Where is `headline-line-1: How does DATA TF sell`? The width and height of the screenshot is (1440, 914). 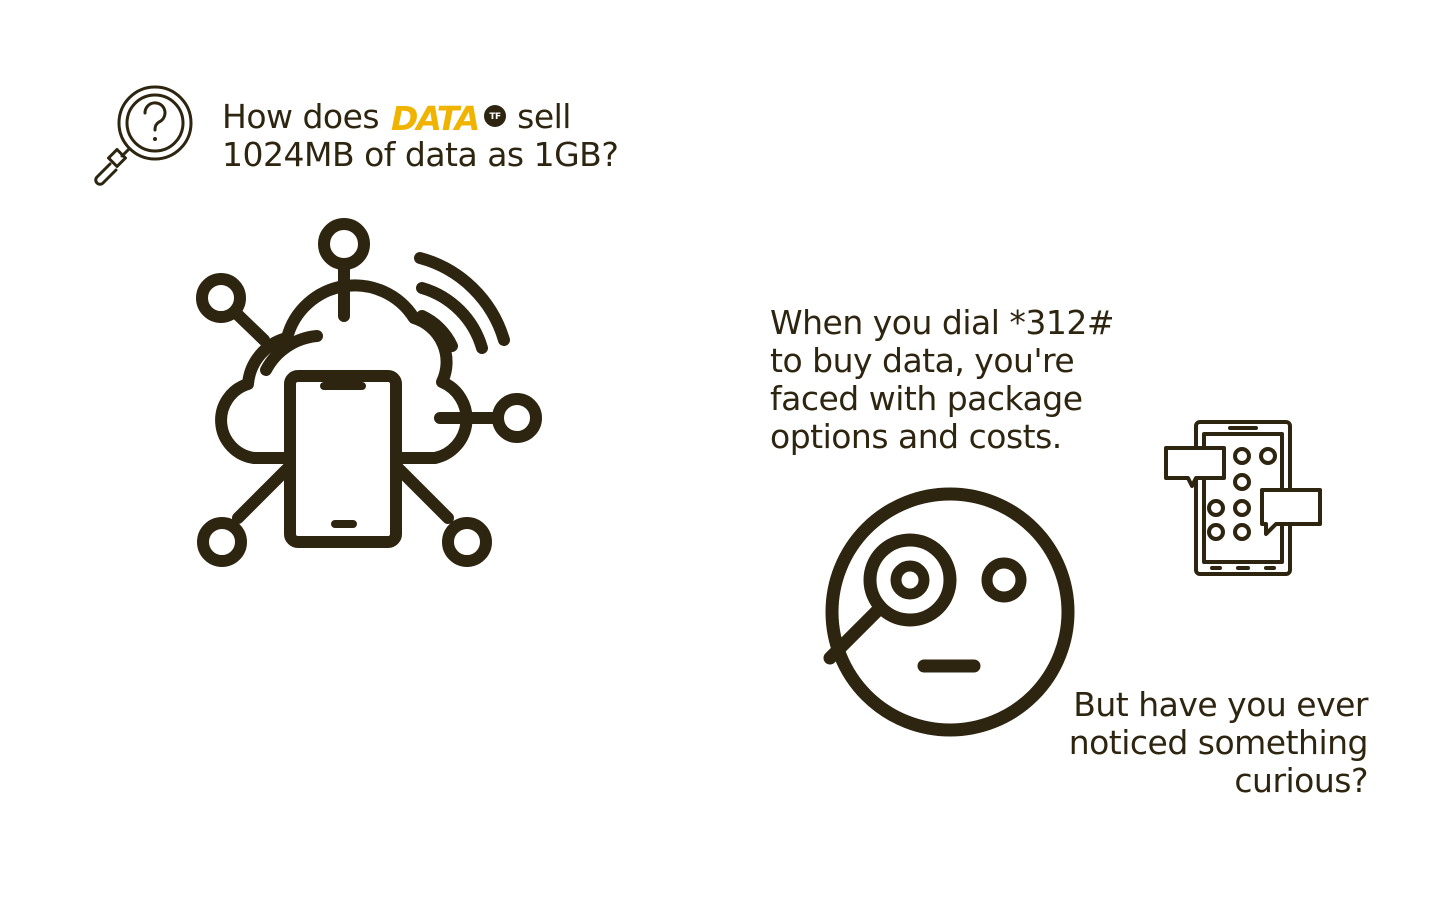
headline-line-1: How does DATA TF sell is located at coordinates (420, 118).